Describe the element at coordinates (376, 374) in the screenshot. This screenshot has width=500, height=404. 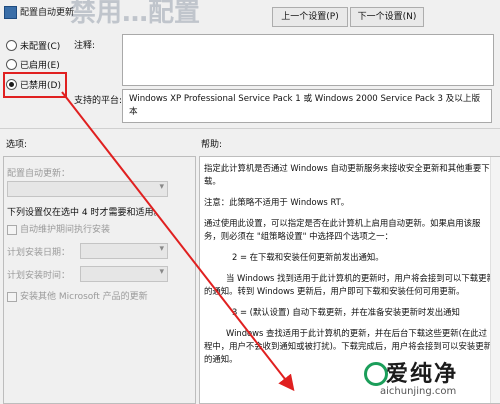
I see `watermark-logo-icon` at that location.